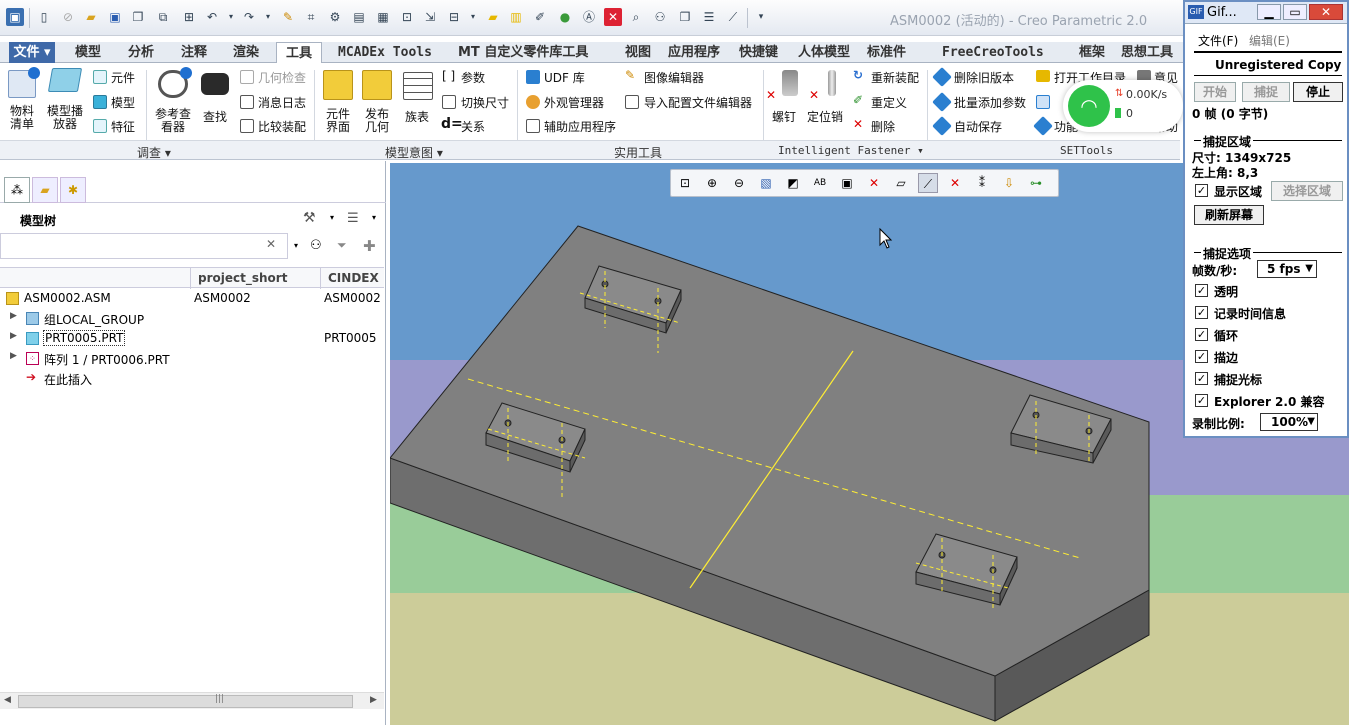 The width and height of the screenshot is (1349, 725). Describe the element at coordinates (1201, 334) in the screenshot. I see `loop-checkbox: ✓` at that location.